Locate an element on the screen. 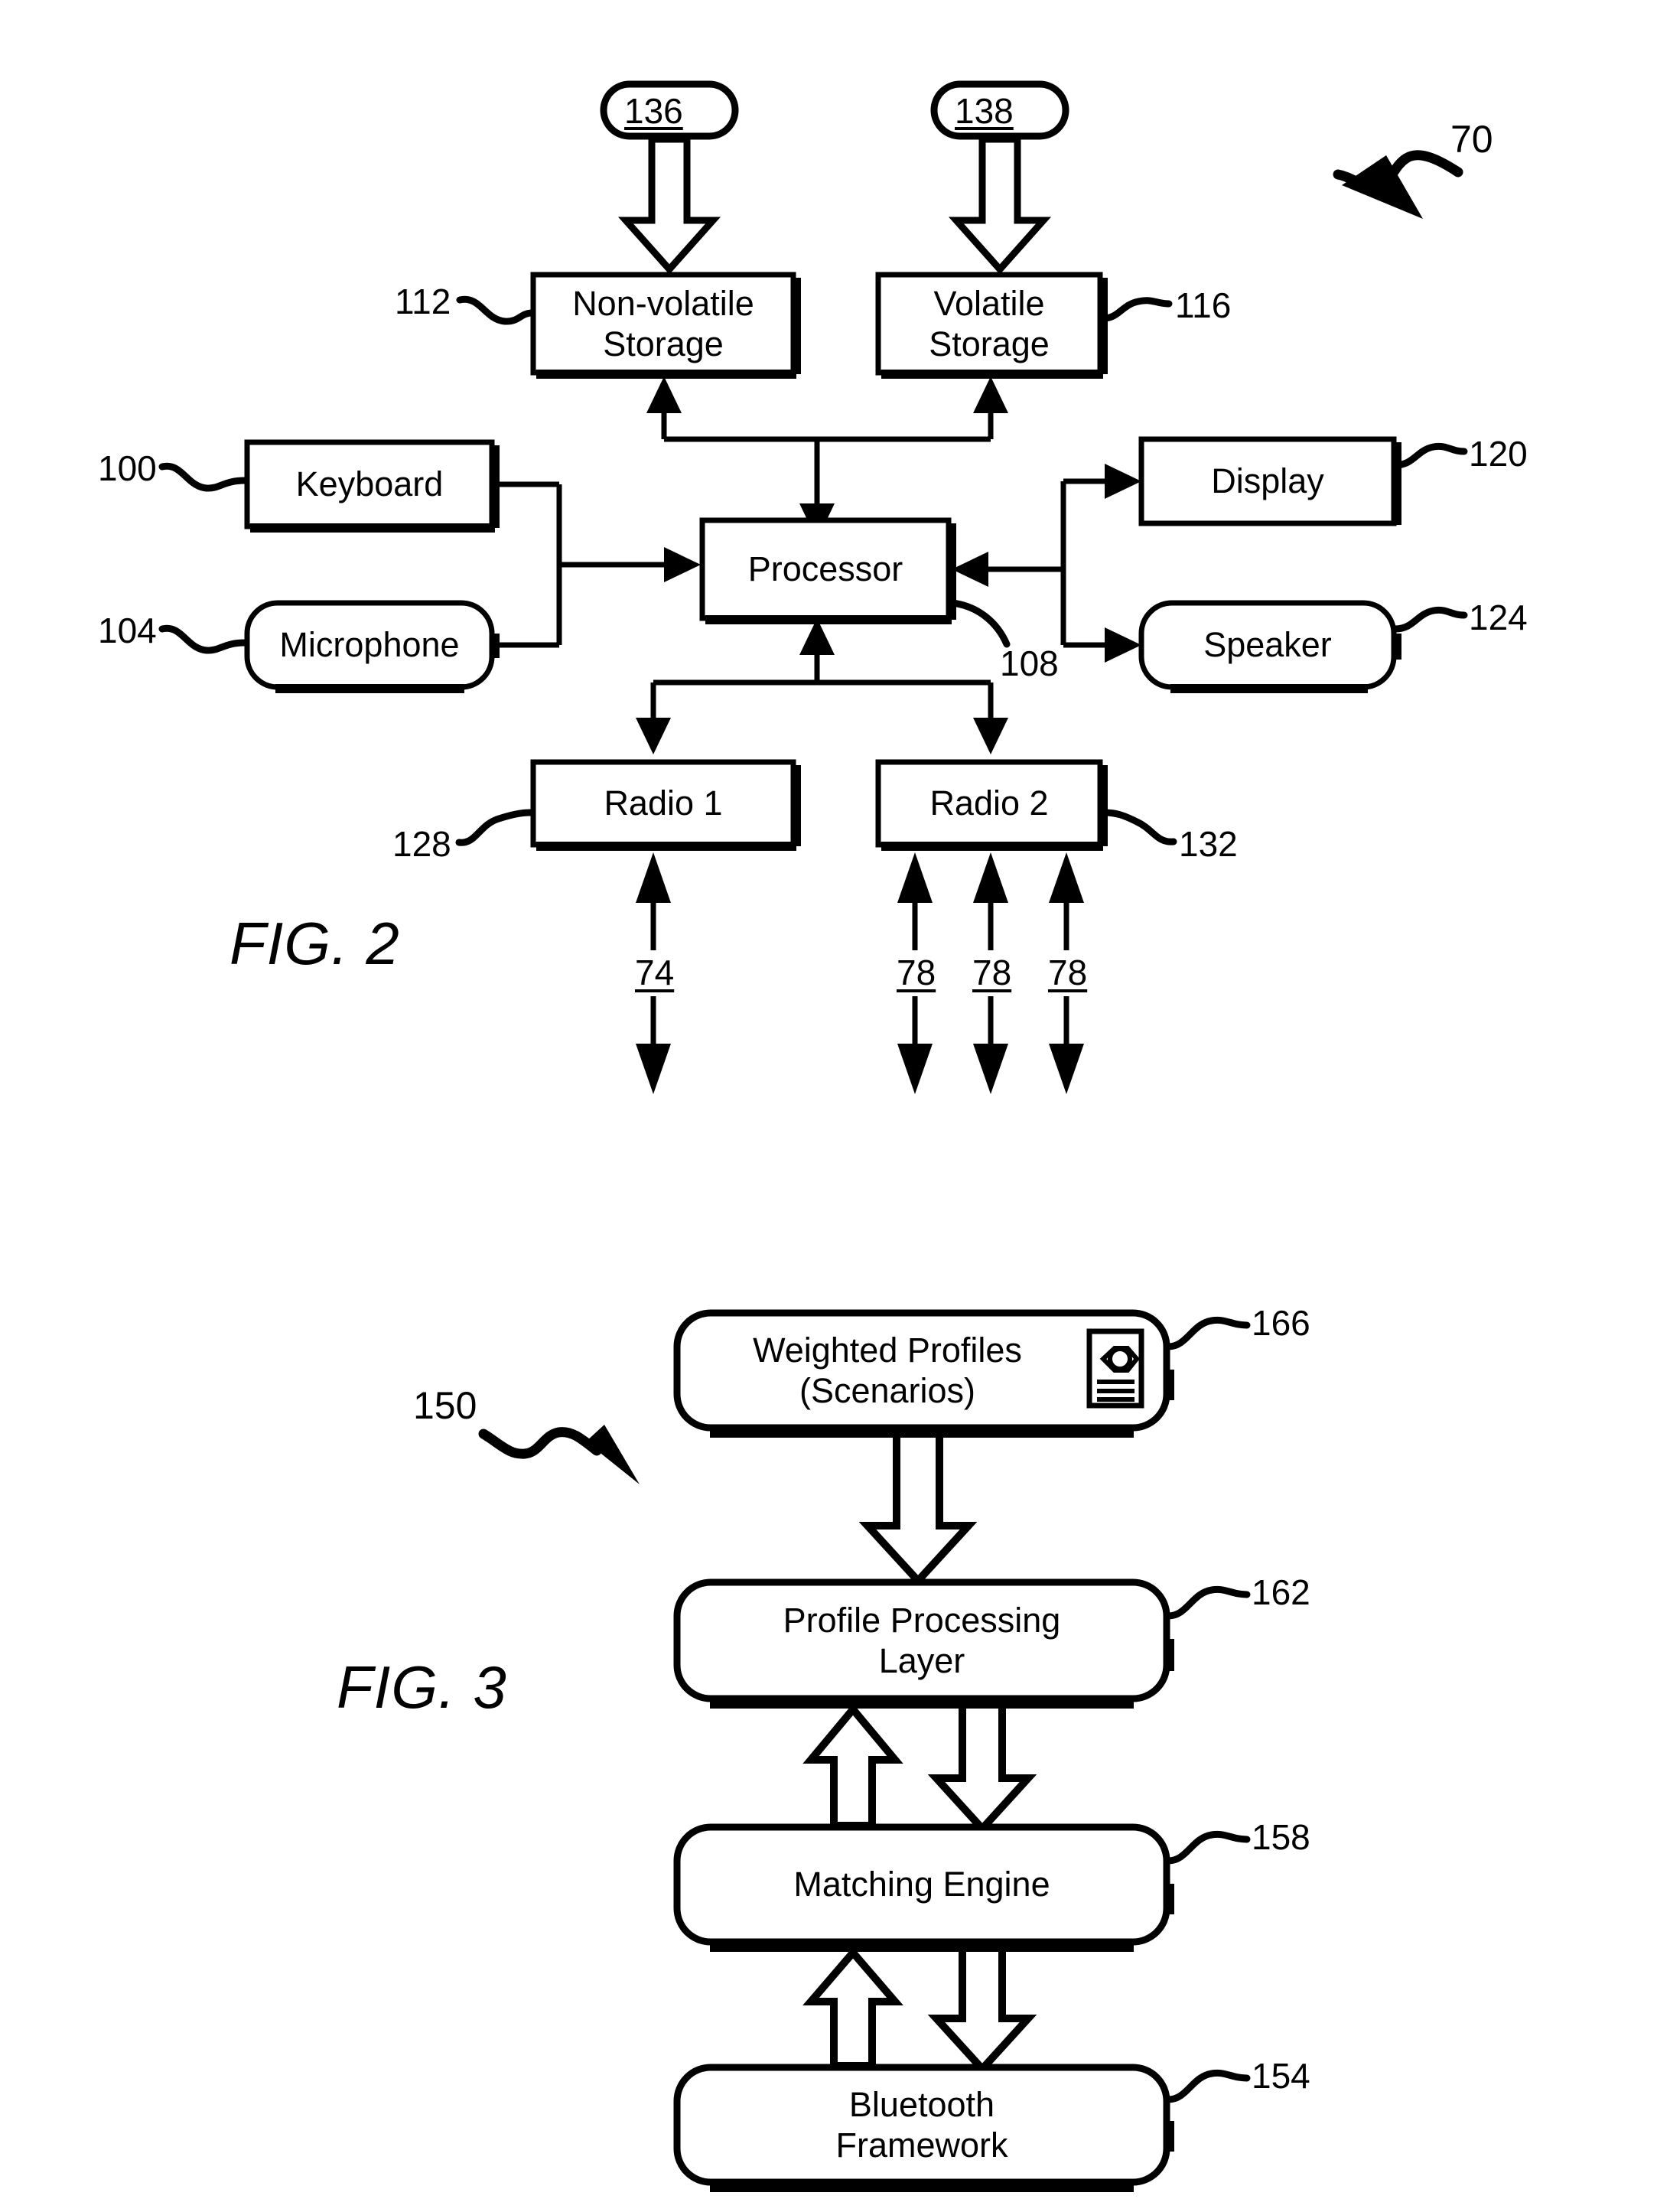  bus-radios-to-processor is located at coordinates (822, 686).